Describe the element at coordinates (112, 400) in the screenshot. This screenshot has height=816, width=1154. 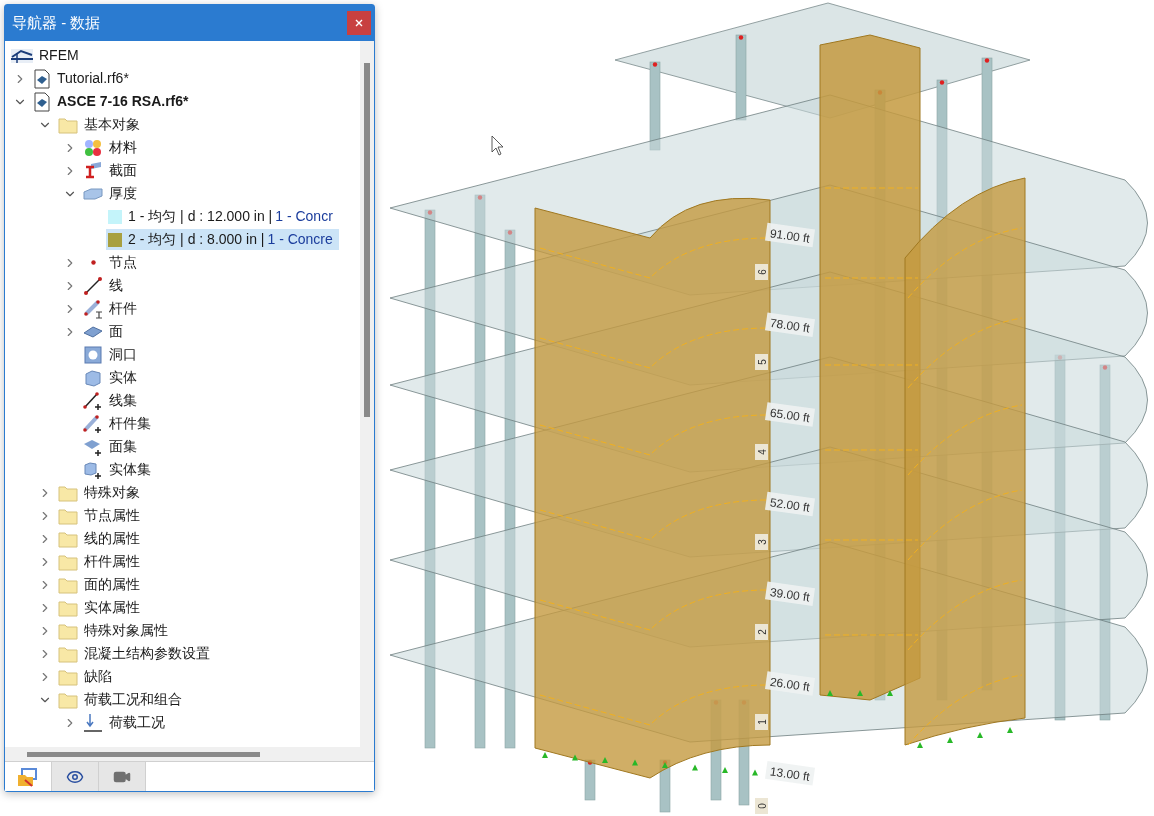
I see `tree-item: 线集` at that location.